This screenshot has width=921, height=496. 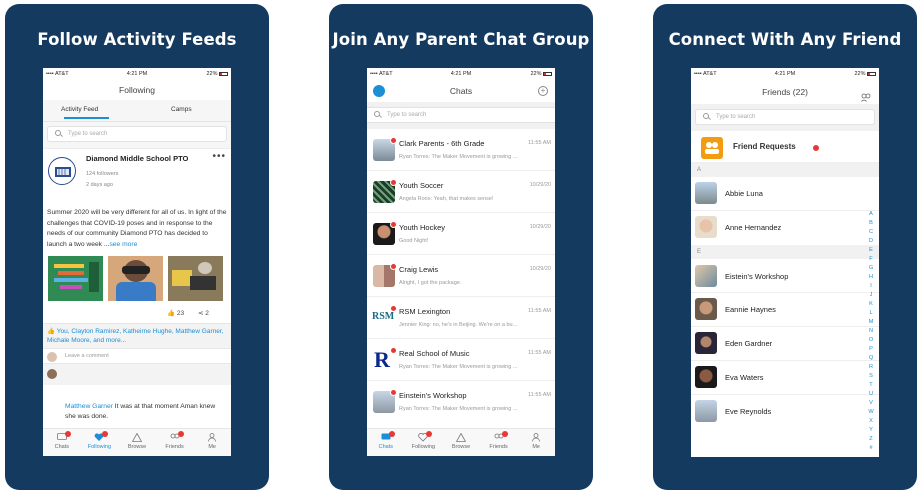 What do you see at coordinates (871, 286) in the screenshot?
I see `index-letter: I` at bounding box center [871, 286].